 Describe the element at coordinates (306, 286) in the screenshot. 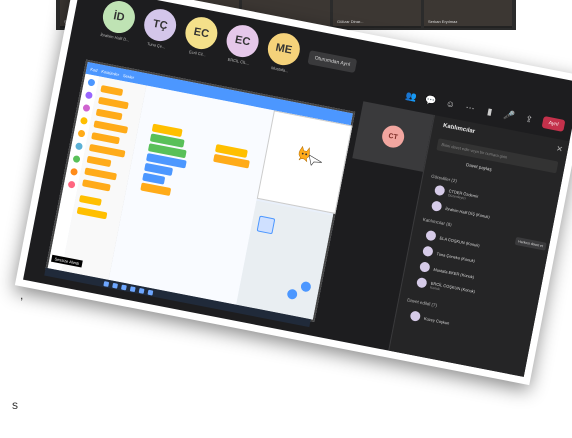

I see `add-sprite-button` at that location.